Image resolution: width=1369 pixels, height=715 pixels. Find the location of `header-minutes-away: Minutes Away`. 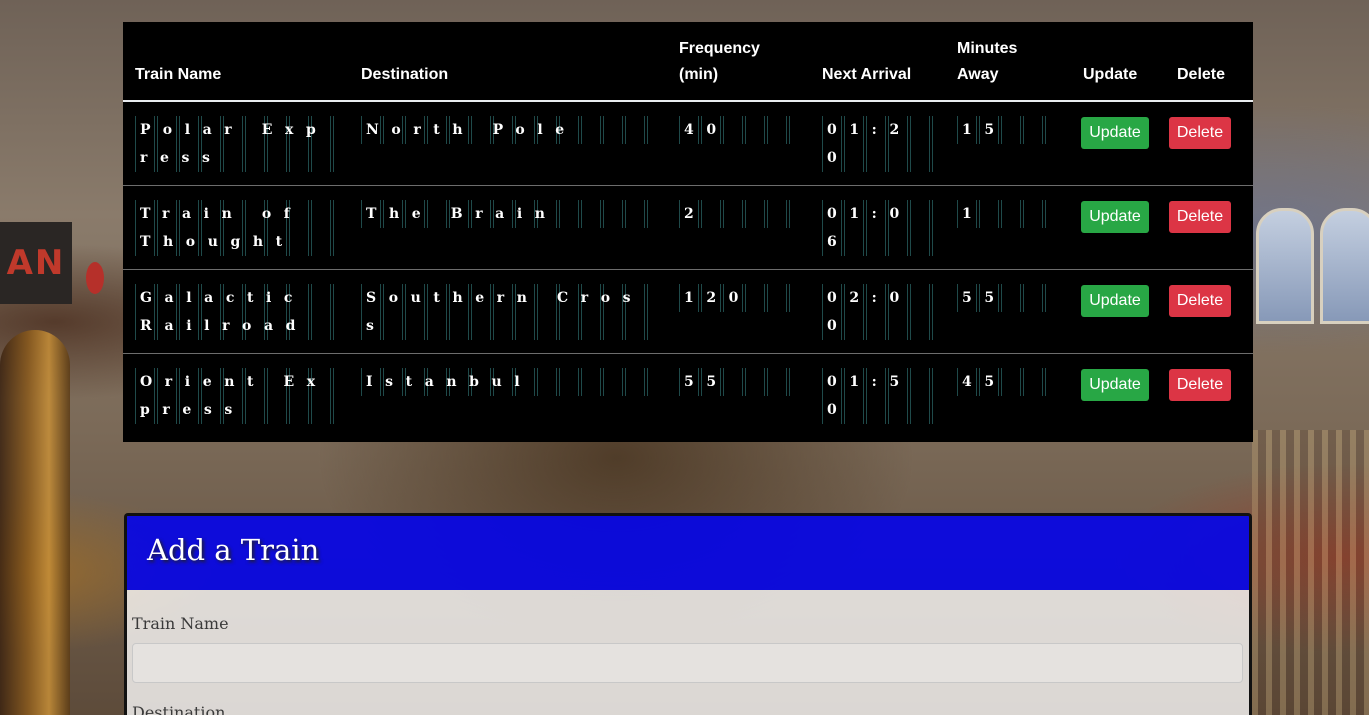

header-minutes-away: Minutes Away is located at coordinates (1008, 62).